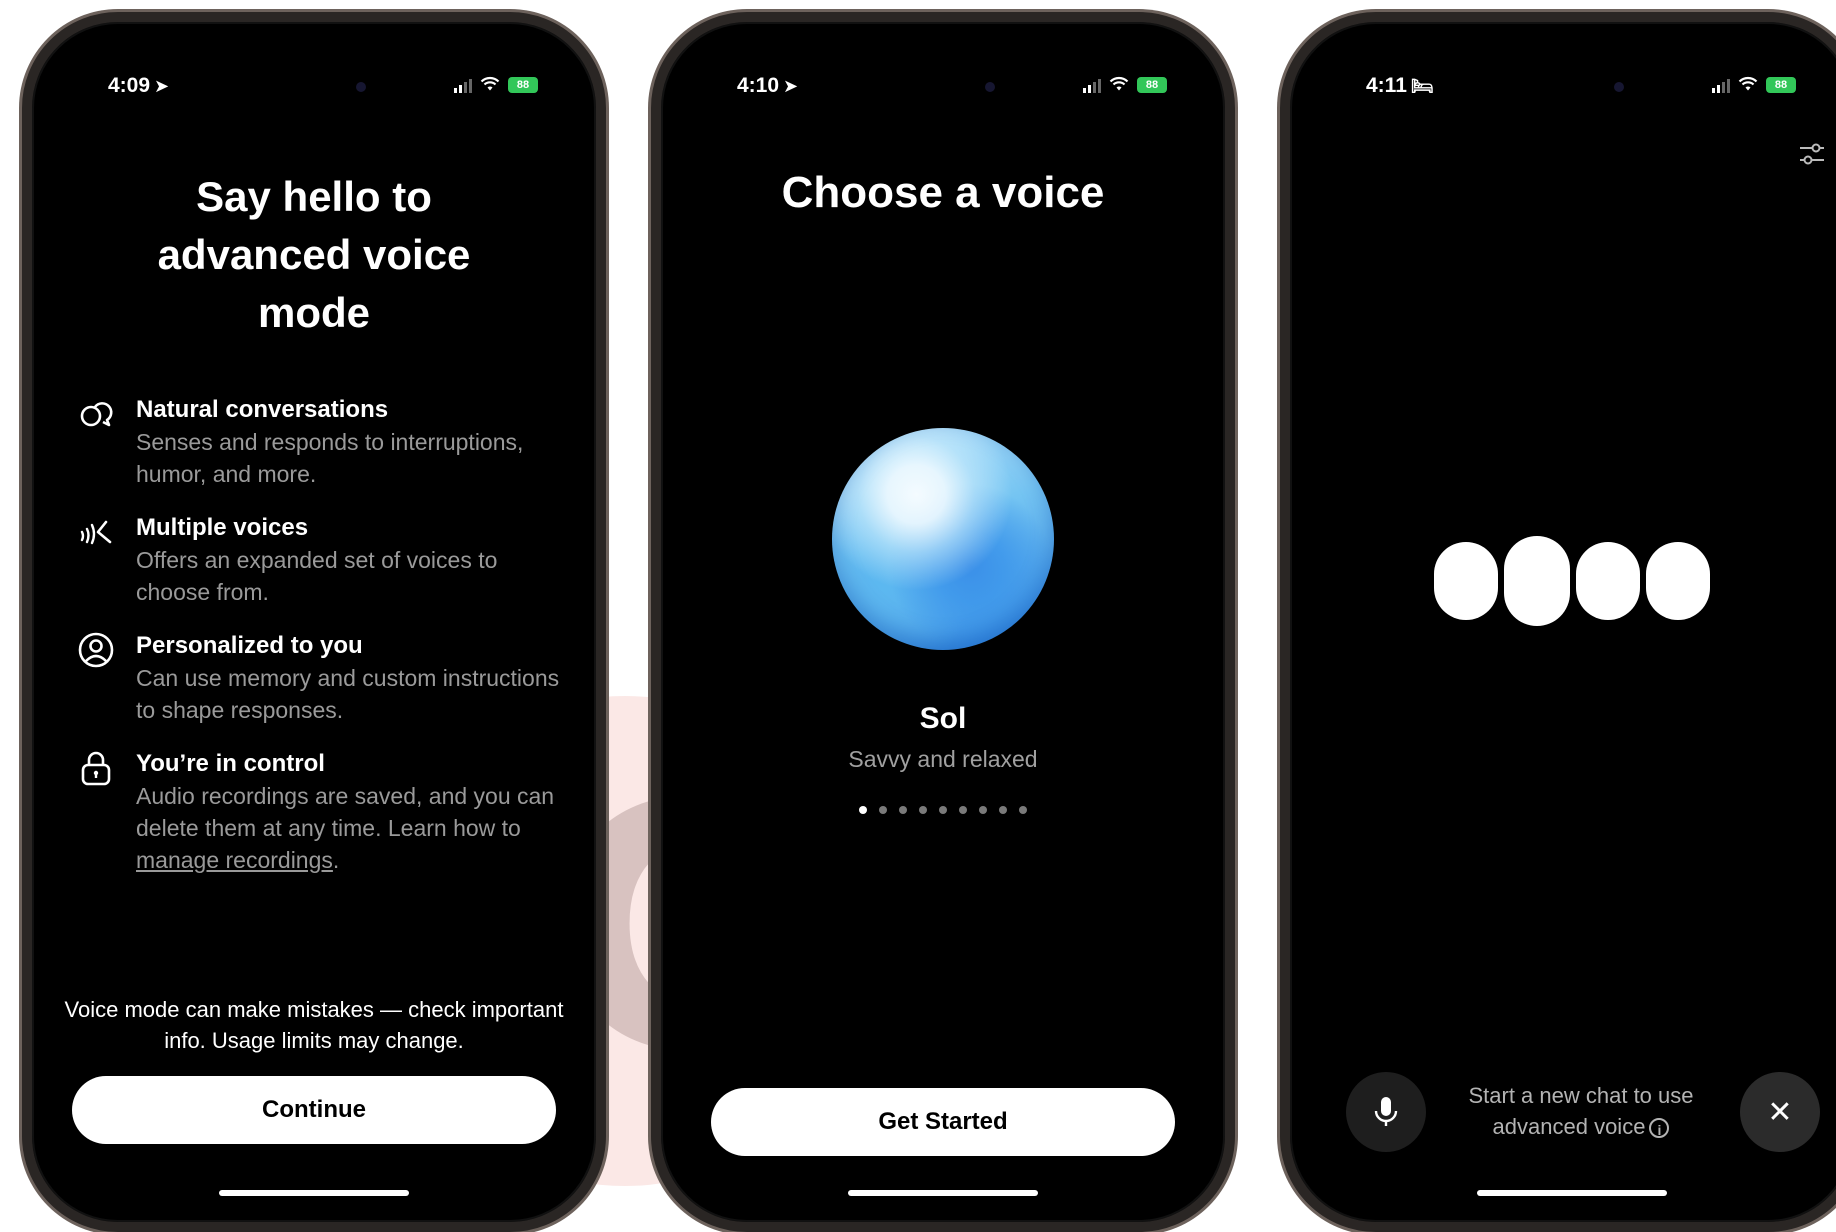  I want to click on status-bar: 4:09 ➤ 88, so click(314, 88).